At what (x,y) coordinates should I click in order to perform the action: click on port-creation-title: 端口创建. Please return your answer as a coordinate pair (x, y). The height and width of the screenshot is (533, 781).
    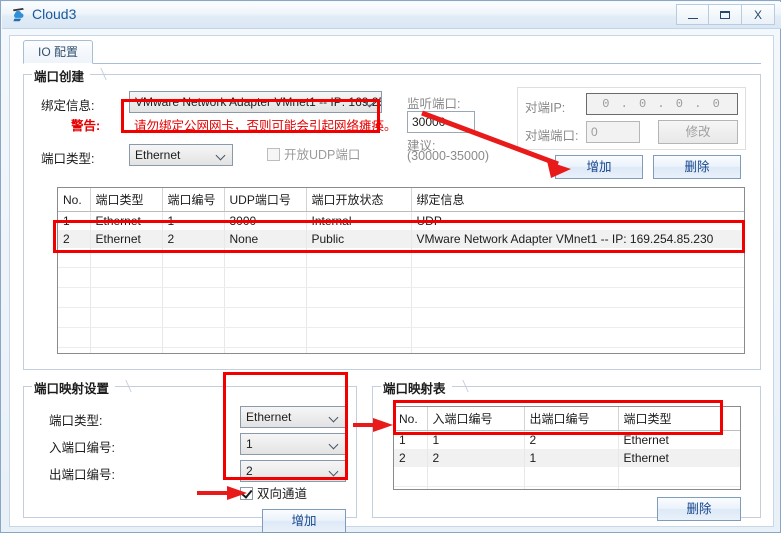
    Looking at the image, I should click on (61, 75).